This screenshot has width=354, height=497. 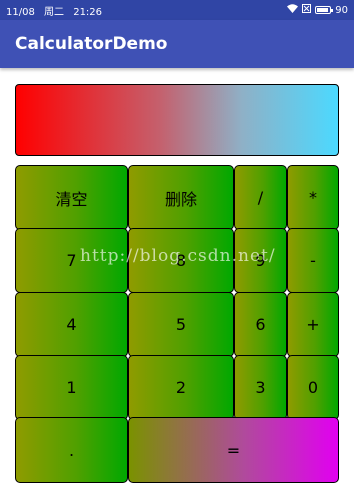 I want to click on status-bar-left: 11/08 周二 21:26, so click(x=57, y=10).